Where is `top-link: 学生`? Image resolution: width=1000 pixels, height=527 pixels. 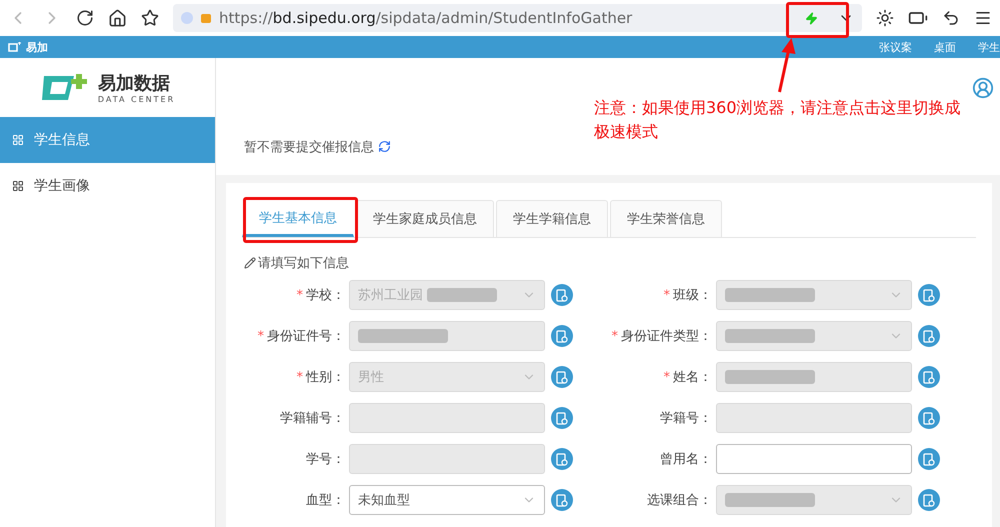
top-link: 学生 is located at coordinates (989, 47).